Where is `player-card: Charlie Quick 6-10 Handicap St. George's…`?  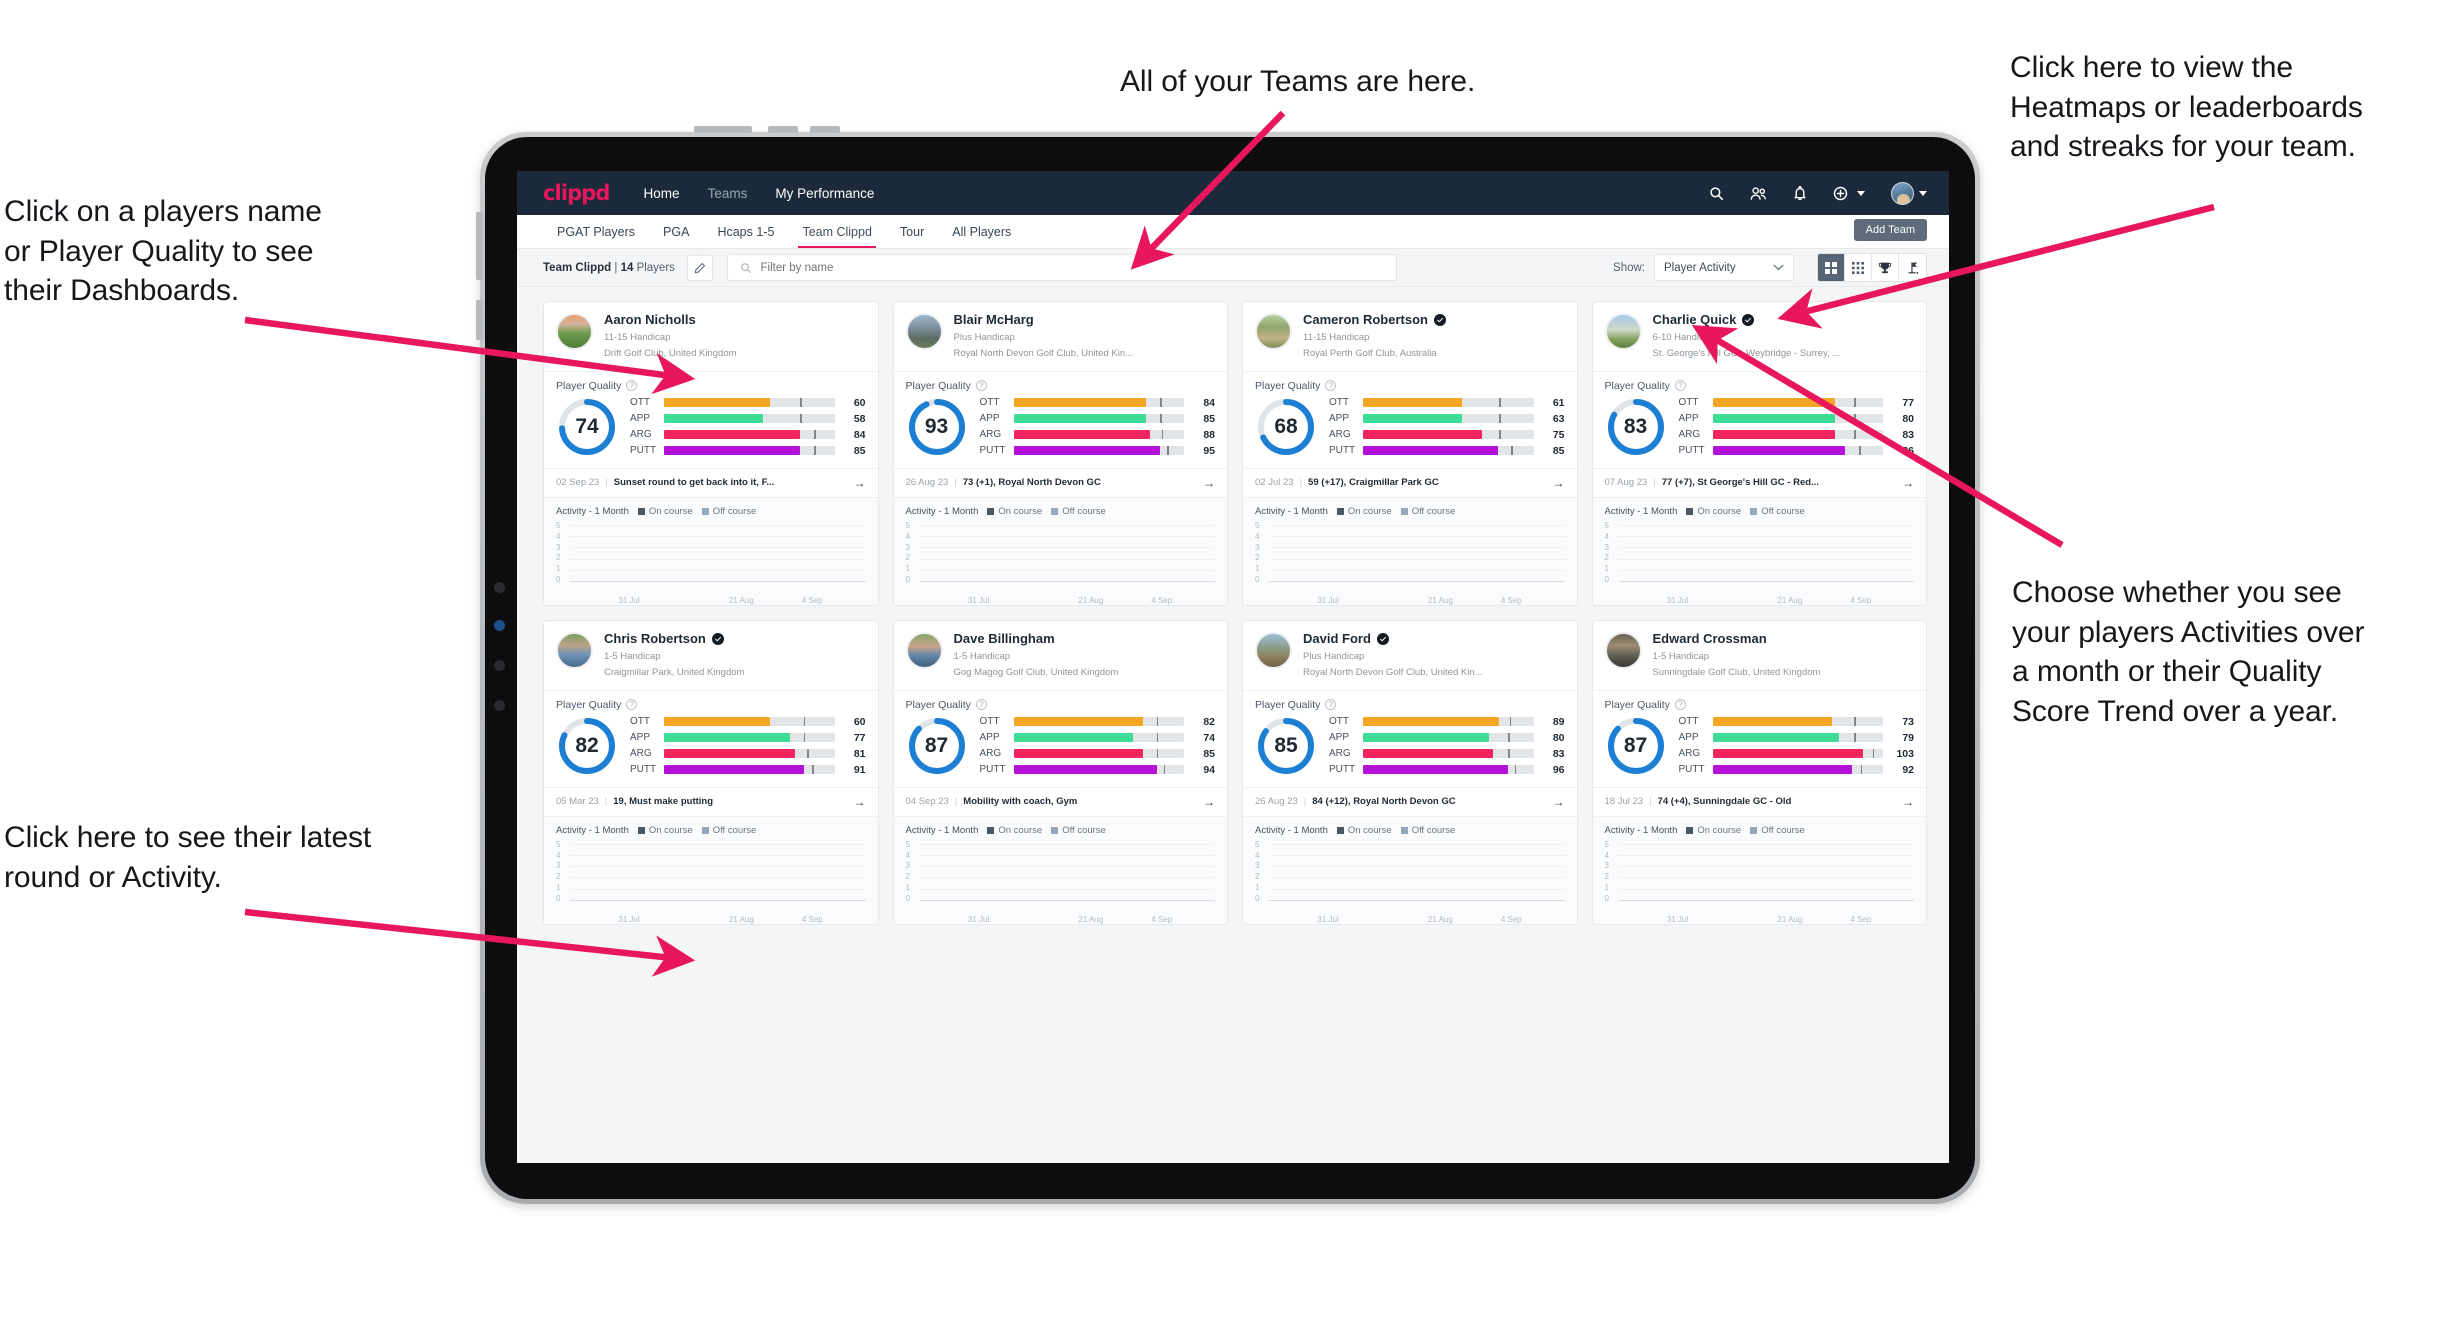
player-card: Charlie Quick 6-10 Handicap St. George's… is located at coordinates (1759, 453).